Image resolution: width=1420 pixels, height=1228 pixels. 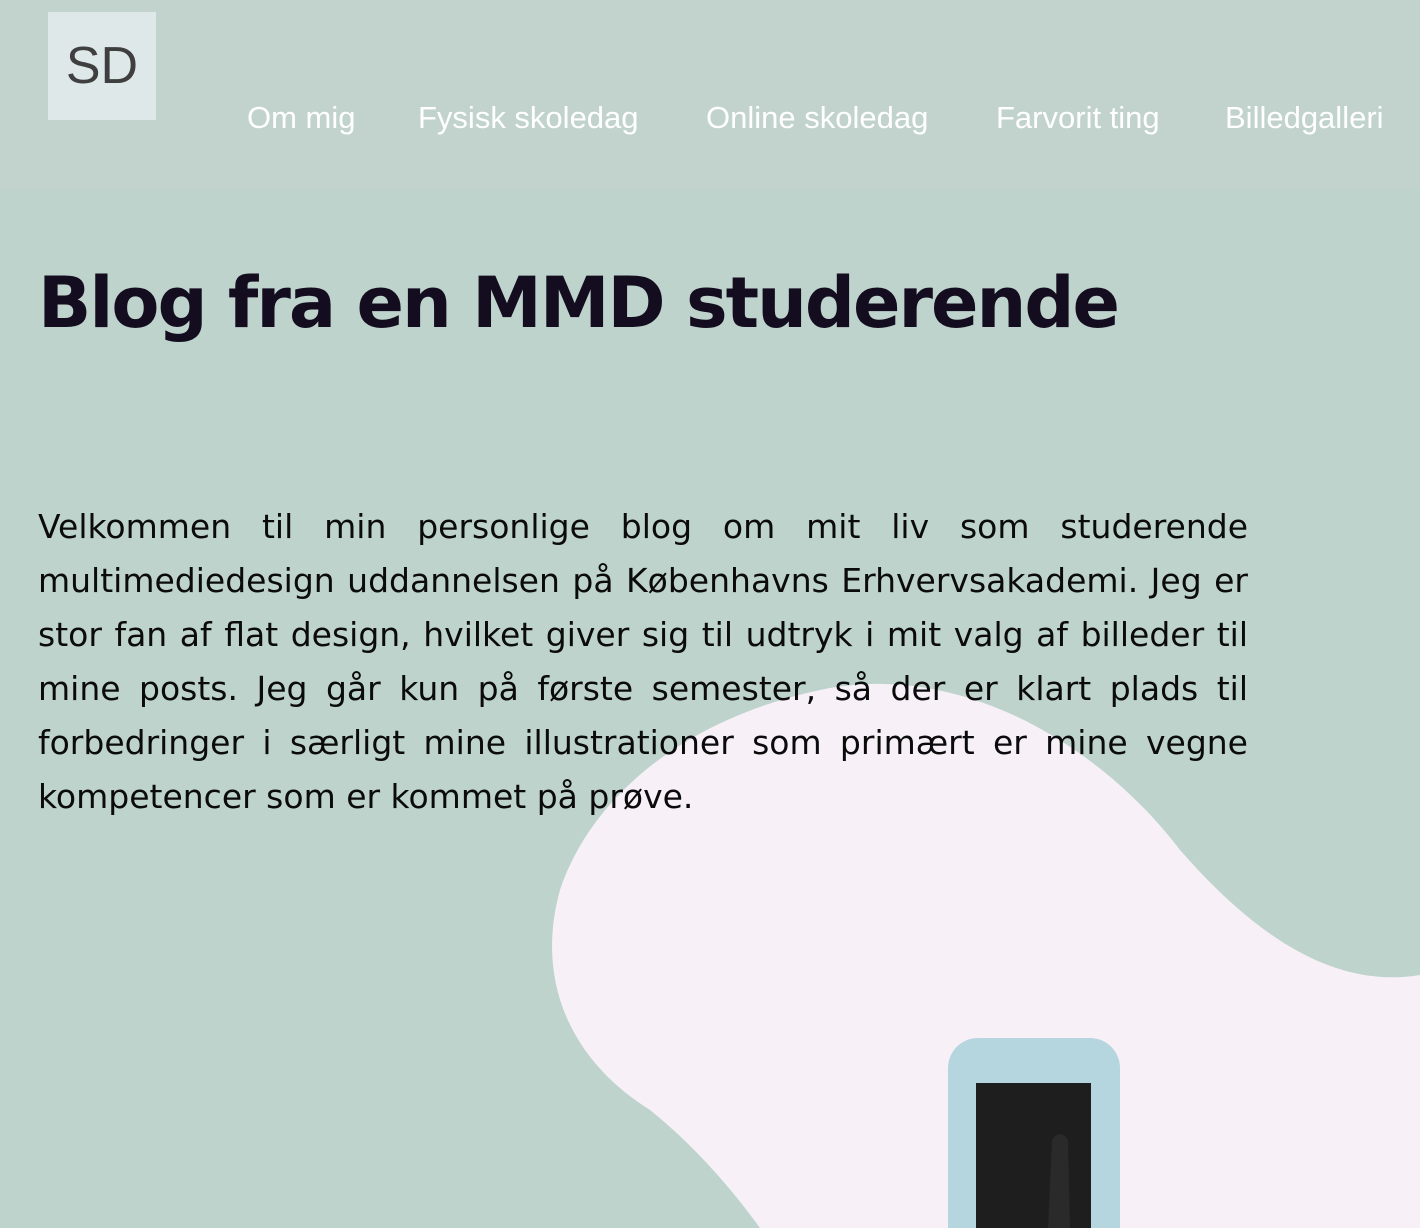 I want to click on nav-link-farvorit-ting: Farvorit ting, so click(x=1078, y=118).